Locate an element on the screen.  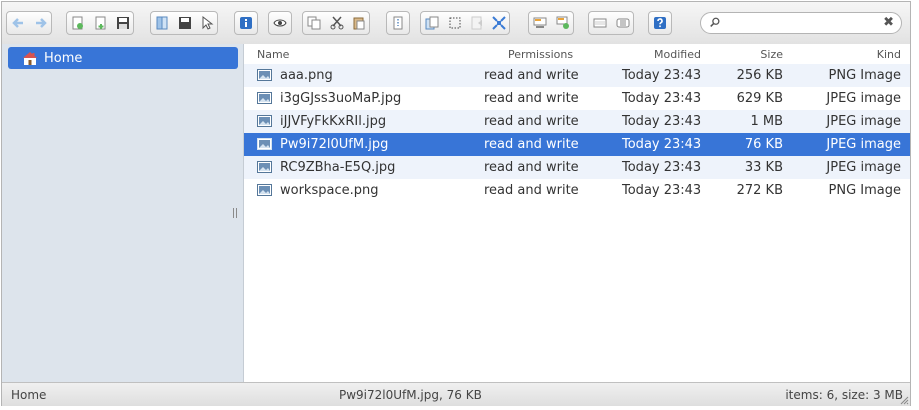
preview-button is located at coordinates (280, 23).